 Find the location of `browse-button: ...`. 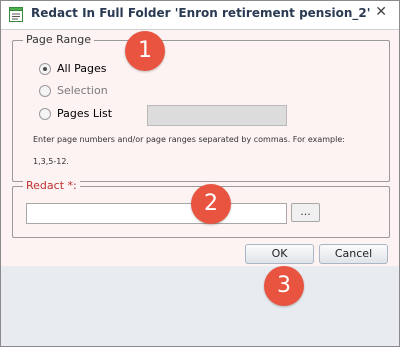

browse-button: ... is located at coordinates (305, 212).